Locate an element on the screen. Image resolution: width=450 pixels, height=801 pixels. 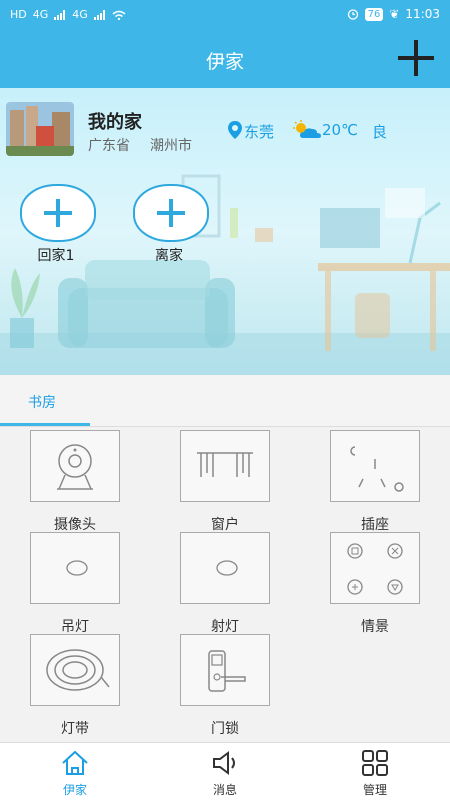
device-scene-panel: 情景 is located at coordinates (375, 583).